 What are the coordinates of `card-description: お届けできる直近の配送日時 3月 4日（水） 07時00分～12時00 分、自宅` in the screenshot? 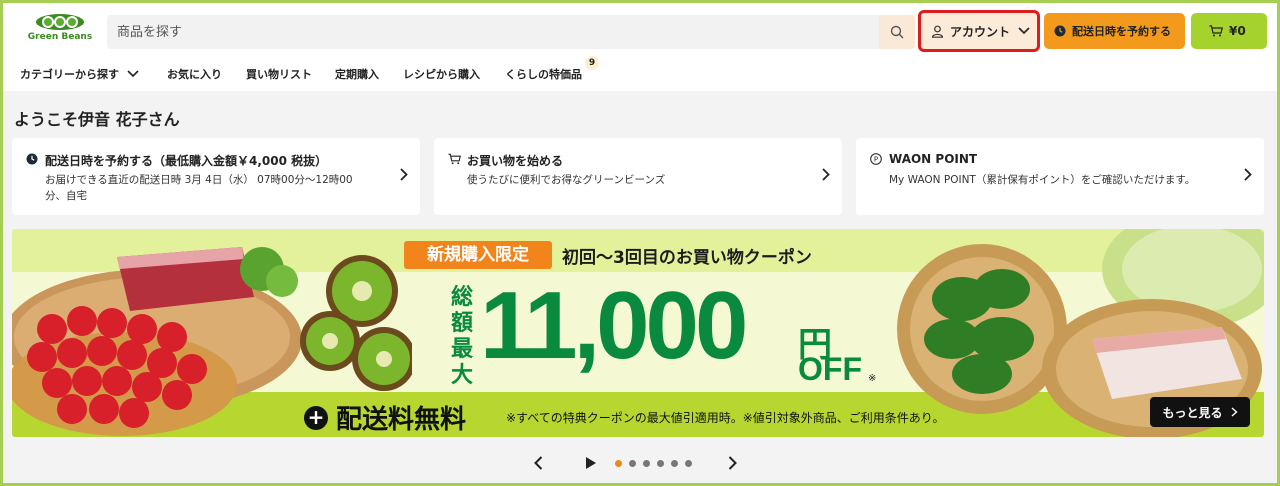 It's located at (199, 188).